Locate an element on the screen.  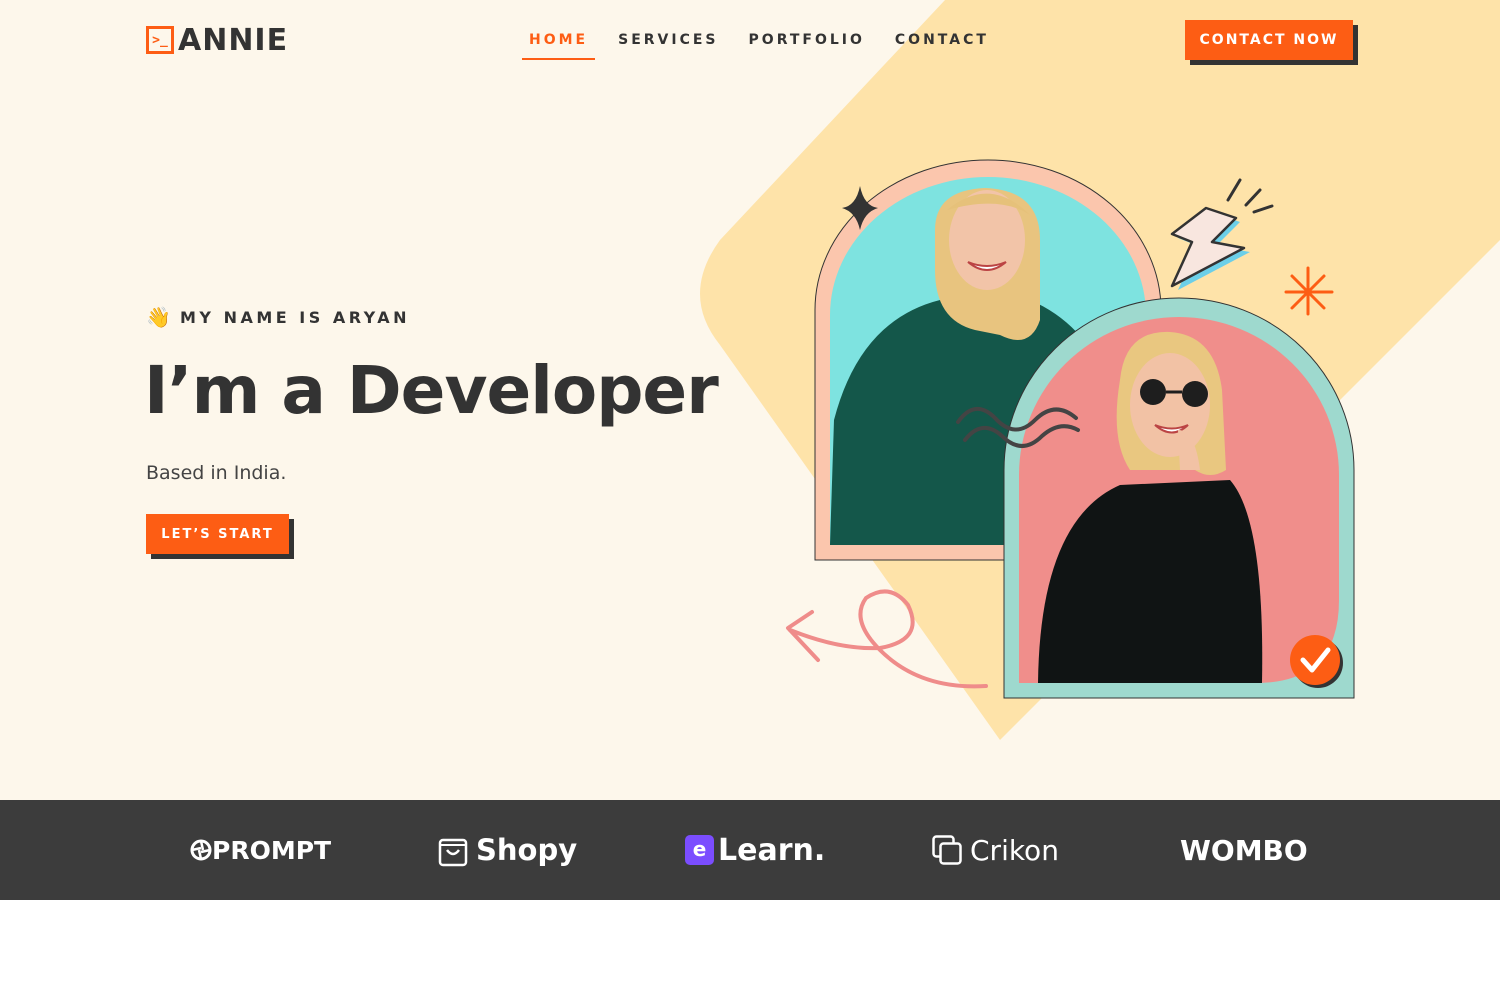
brand-learn: e Learn. is located at coordinates (755, 850).